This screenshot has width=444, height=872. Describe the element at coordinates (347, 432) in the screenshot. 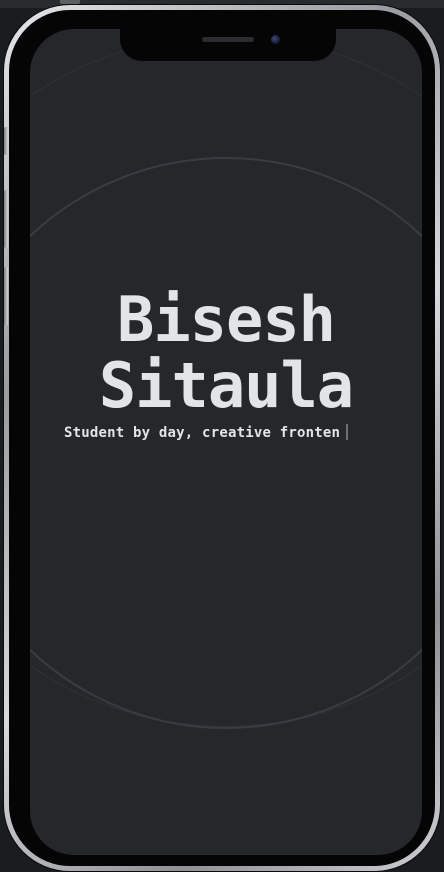

I see `typing-caret-icon` at that location.